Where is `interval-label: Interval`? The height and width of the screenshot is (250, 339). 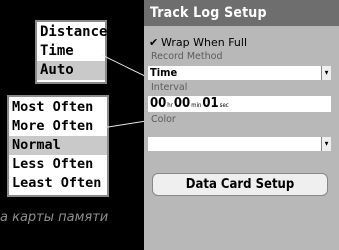 interval-label: Interval is located at coordinates (169, 87).